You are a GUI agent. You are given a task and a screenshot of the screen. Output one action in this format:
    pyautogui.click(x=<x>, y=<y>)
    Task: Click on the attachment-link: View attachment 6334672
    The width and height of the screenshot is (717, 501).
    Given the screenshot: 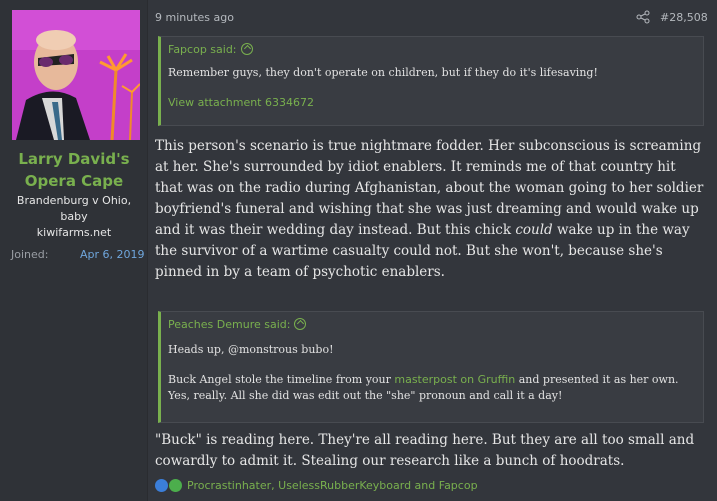 What is the action you would take?
    pyautogui.click(x=432, y=103)
    